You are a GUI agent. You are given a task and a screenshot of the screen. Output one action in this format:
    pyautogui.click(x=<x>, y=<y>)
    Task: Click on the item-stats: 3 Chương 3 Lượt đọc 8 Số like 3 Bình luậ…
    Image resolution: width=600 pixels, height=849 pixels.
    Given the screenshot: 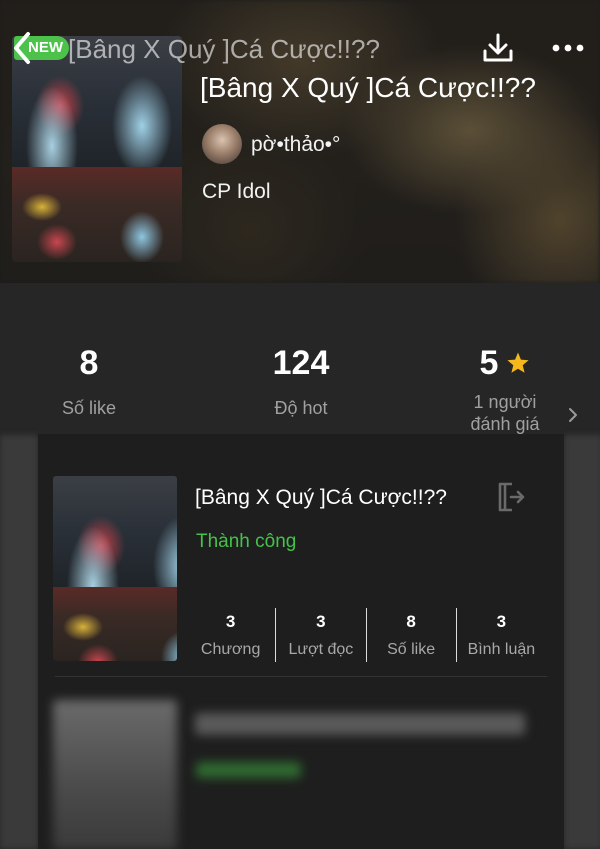 What is the action you would take?
    pyautogui.click(x=366, y=635)
    